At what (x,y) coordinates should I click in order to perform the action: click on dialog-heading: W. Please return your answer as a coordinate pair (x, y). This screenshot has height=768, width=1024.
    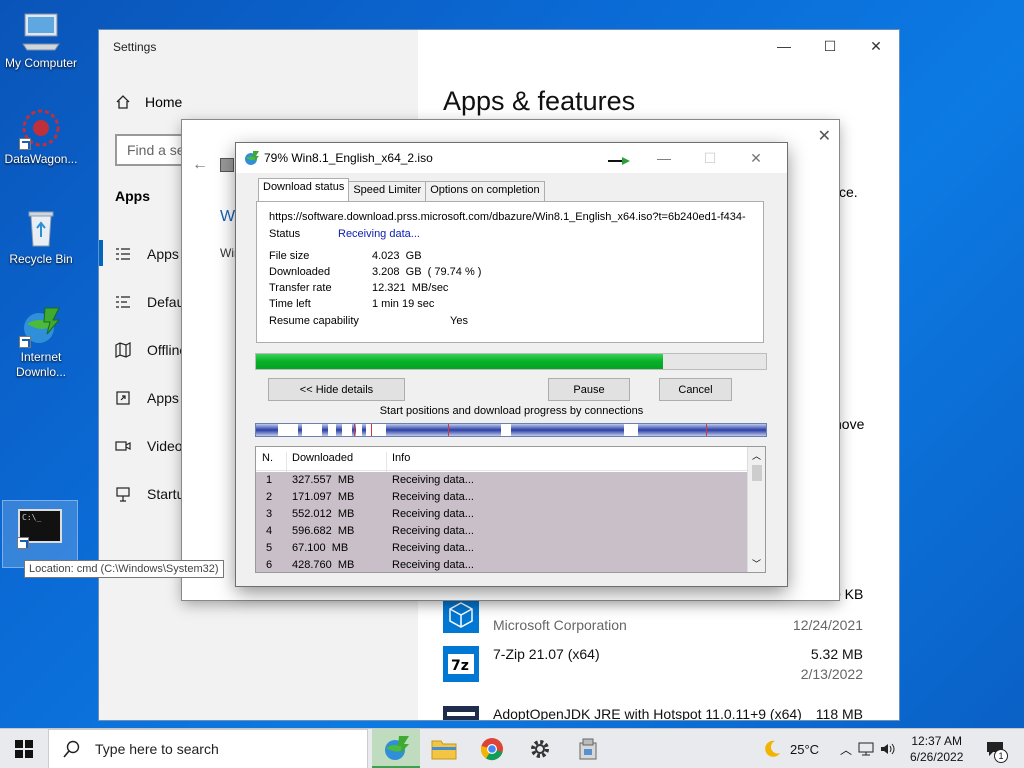
    Looking at the image, I should click on (228, 216).